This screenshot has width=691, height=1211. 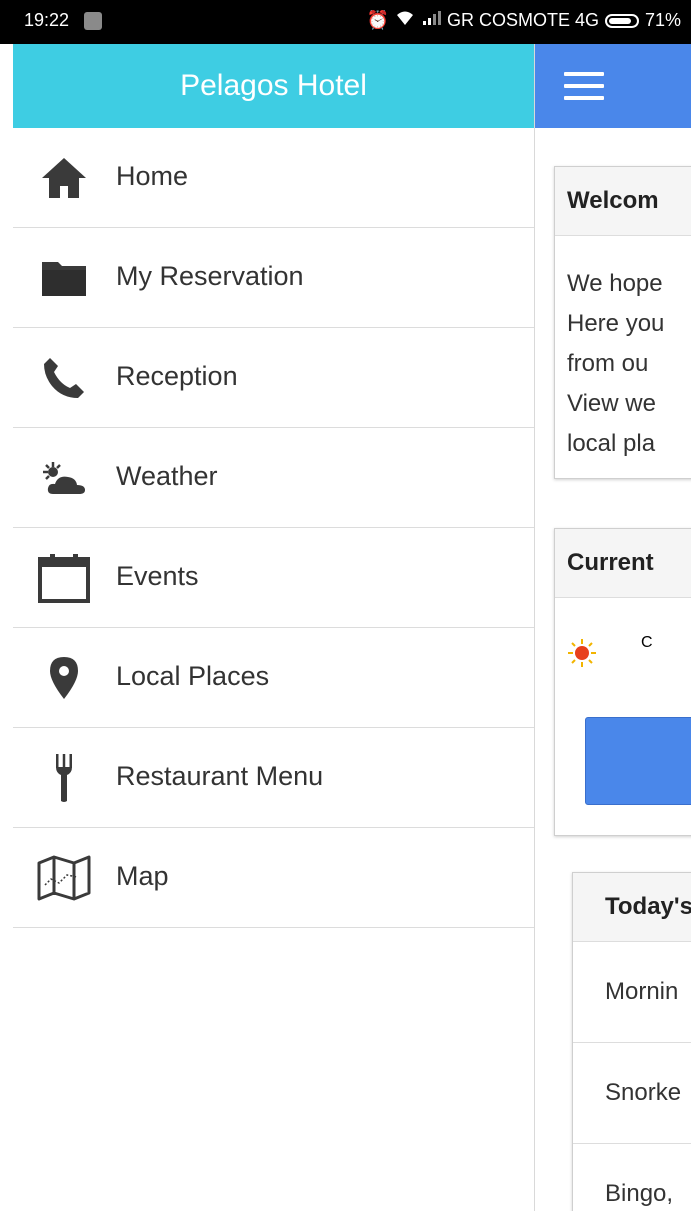 I want to click on menu-item-events: Events, so click(x=273, y=578).